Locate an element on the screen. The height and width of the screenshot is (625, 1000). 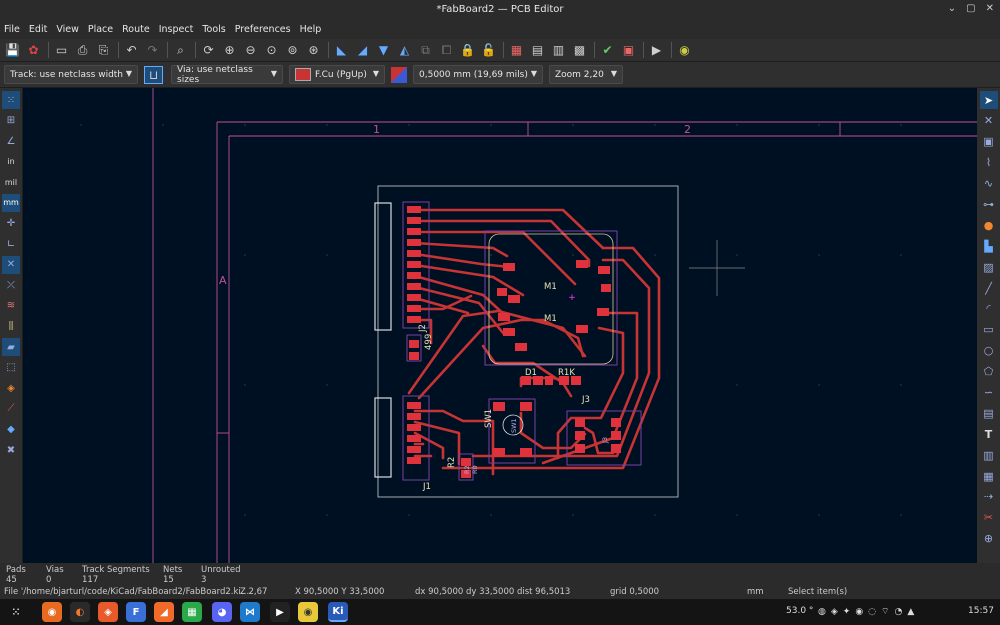
set-origin-icon: ⊕ is located at coordinates (989, 539).